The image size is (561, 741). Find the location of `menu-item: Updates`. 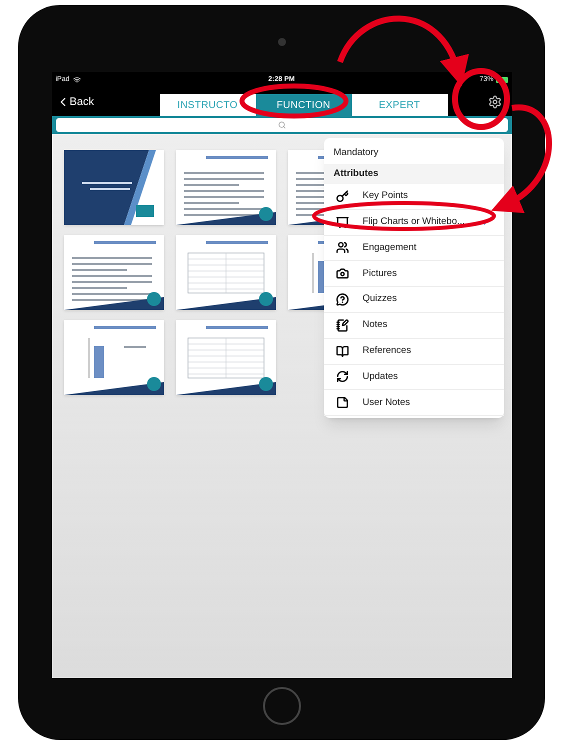

menu-item: Updates is located at coordinates (414, 377).